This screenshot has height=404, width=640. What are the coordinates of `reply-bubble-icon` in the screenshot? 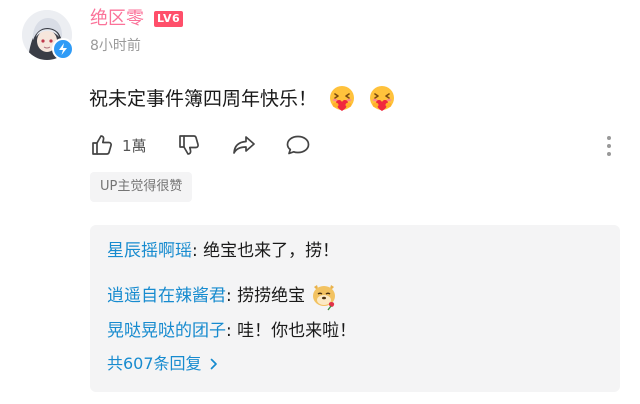 It's located at (298, 145).